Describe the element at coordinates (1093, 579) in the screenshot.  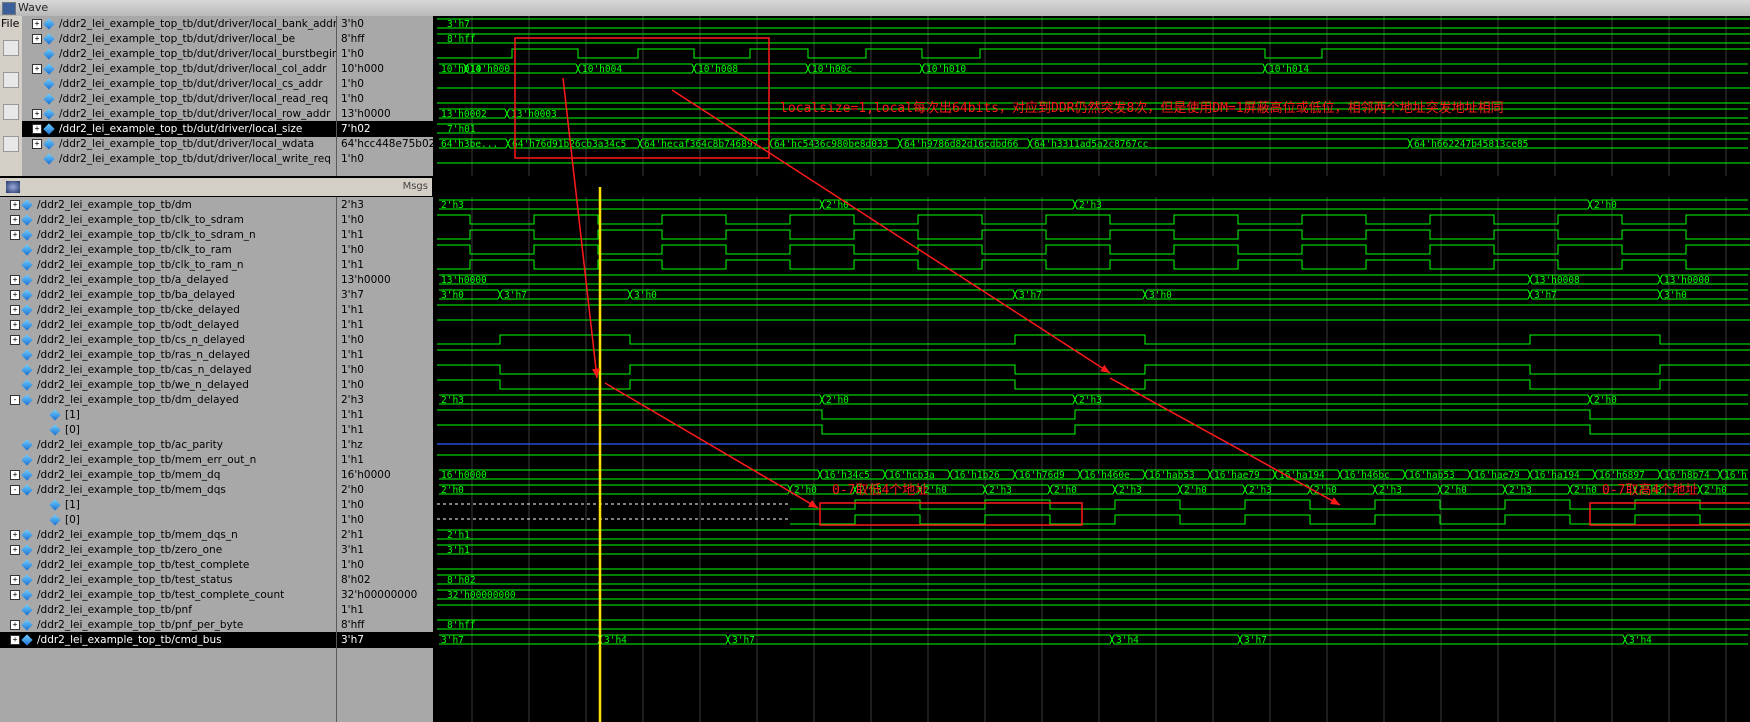
I see `test-status-bus` at that location.